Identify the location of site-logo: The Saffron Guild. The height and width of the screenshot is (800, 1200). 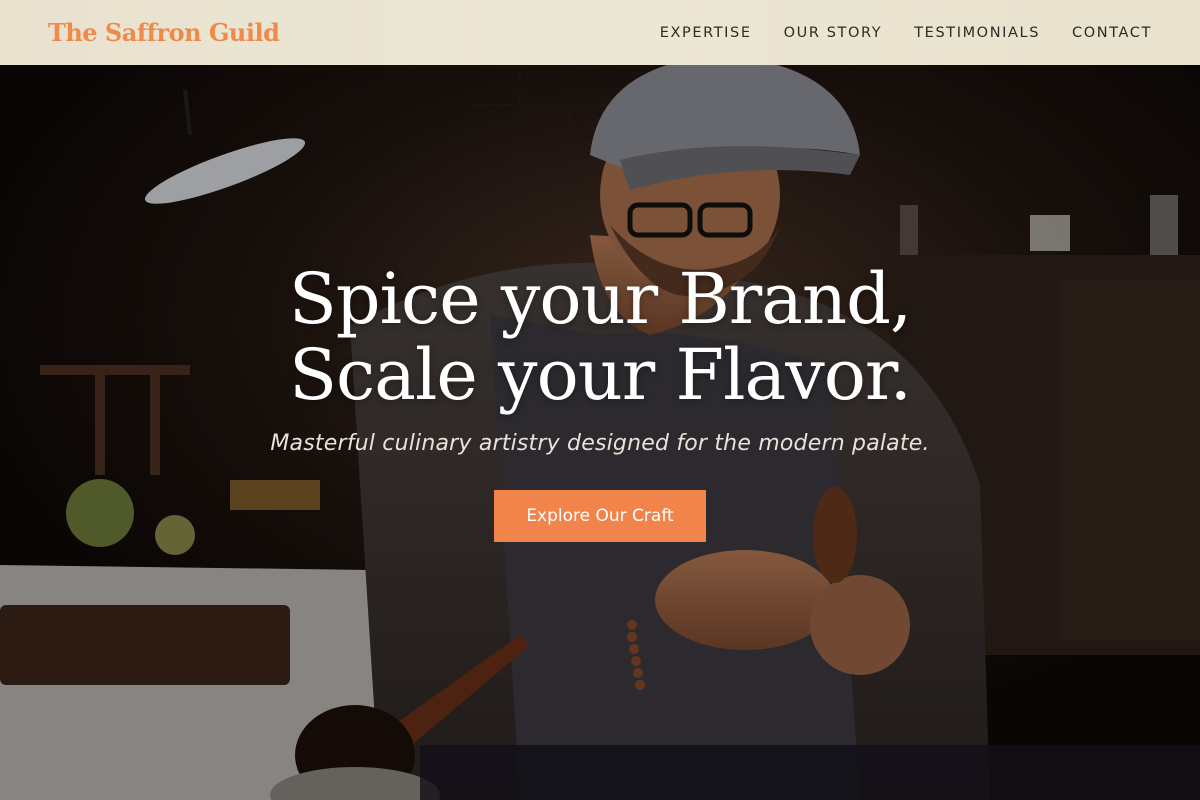
(164, 32).